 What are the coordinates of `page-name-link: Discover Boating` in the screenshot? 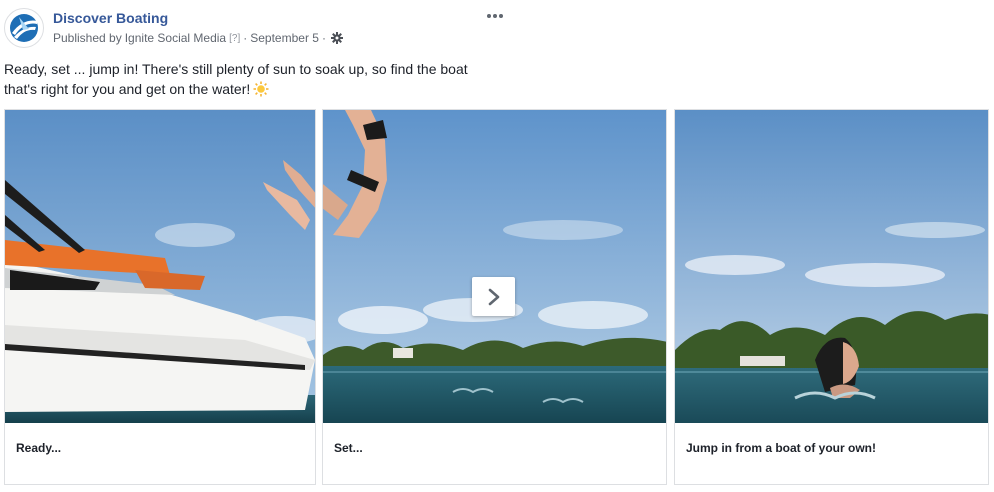 It's located at (110, 18).